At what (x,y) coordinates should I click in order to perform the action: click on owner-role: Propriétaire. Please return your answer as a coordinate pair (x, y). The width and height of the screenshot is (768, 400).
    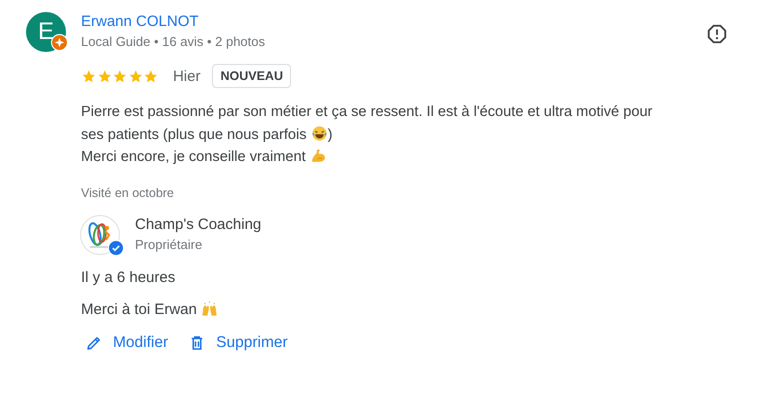
    Looking at the image, I should click on (169, 245).